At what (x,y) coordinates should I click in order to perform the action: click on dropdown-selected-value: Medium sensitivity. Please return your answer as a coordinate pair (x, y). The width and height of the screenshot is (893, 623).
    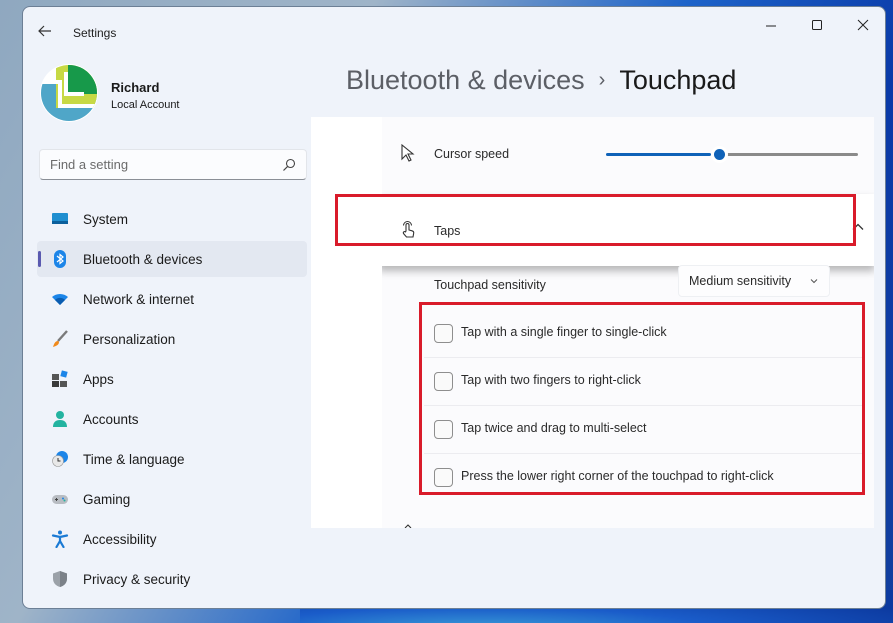
    Looking at the image, I should click on (740, 281).